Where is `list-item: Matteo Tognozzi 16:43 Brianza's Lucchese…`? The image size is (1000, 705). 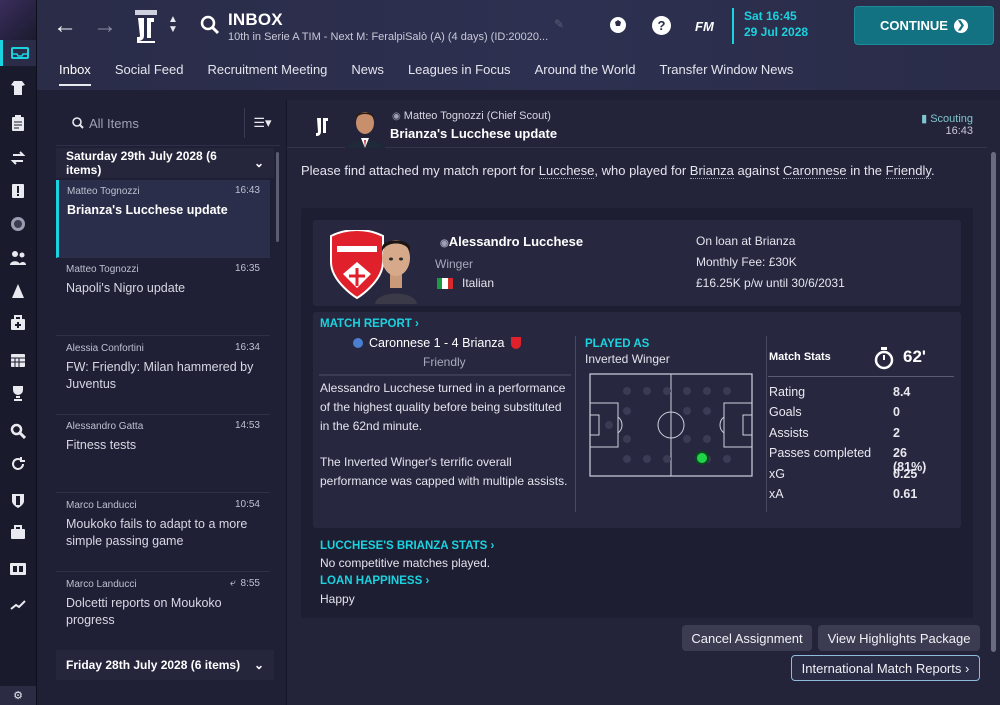
list-item: Matteo Tognozzi 16:43 Brianza's Lucchese… is located at coordinates (163, 219).